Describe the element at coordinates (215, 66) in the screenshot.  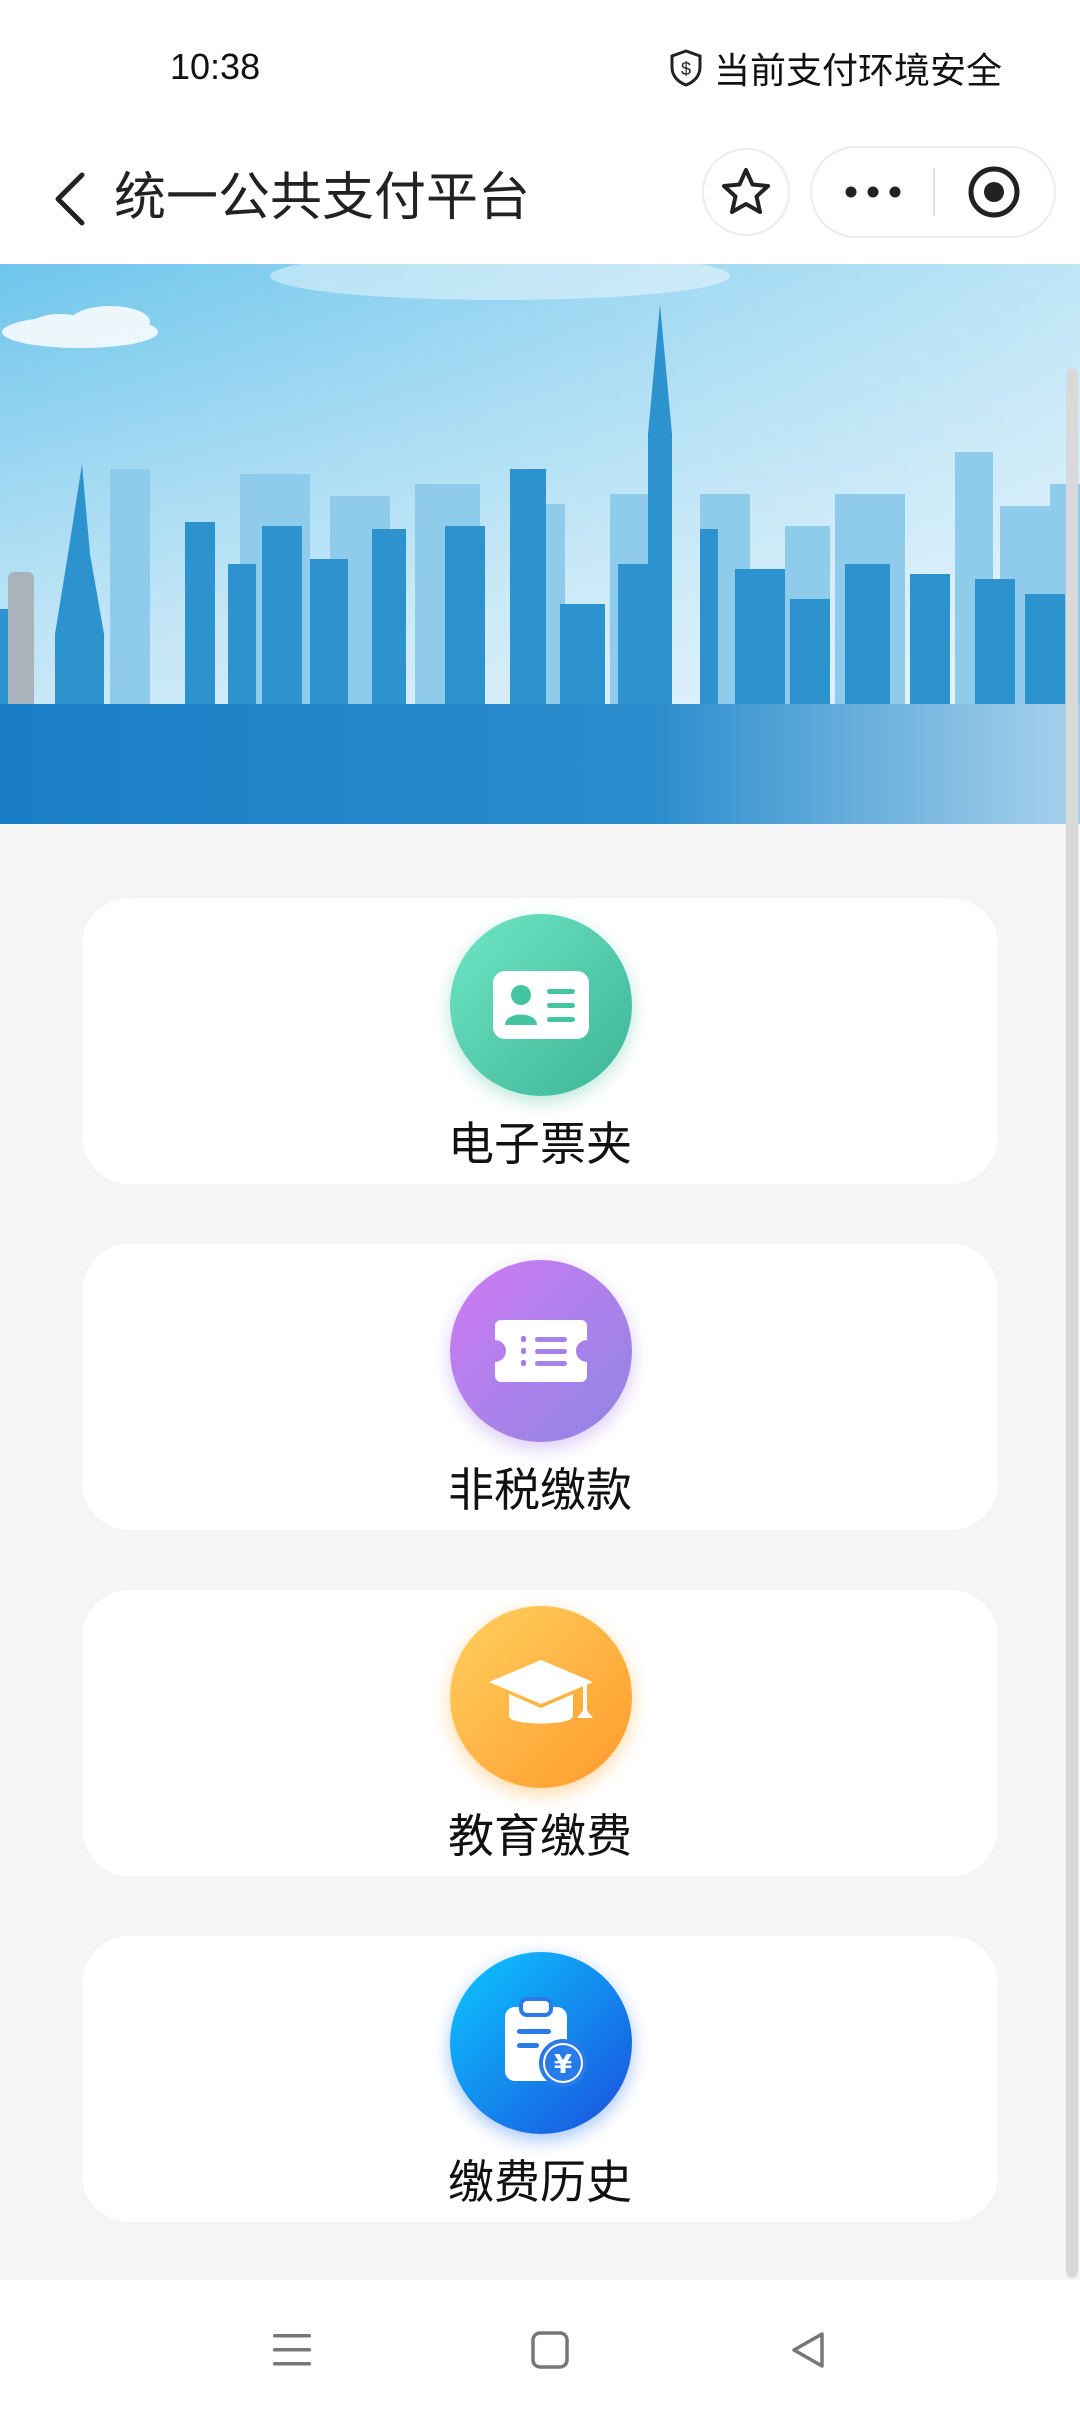
I see `status-time: 10:38` at that location.